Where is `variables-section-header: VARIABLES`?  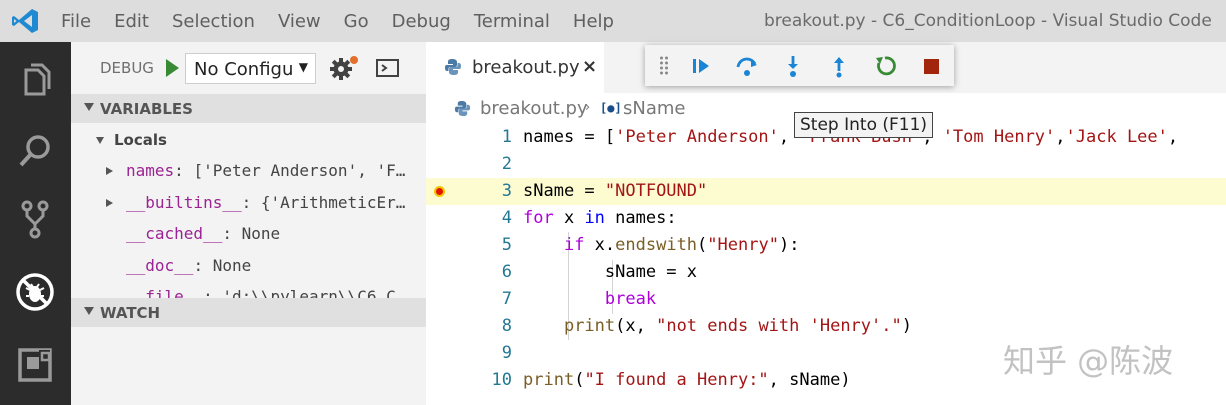
variables-section-header: VARIABLES is located at coordinates (248, 108).